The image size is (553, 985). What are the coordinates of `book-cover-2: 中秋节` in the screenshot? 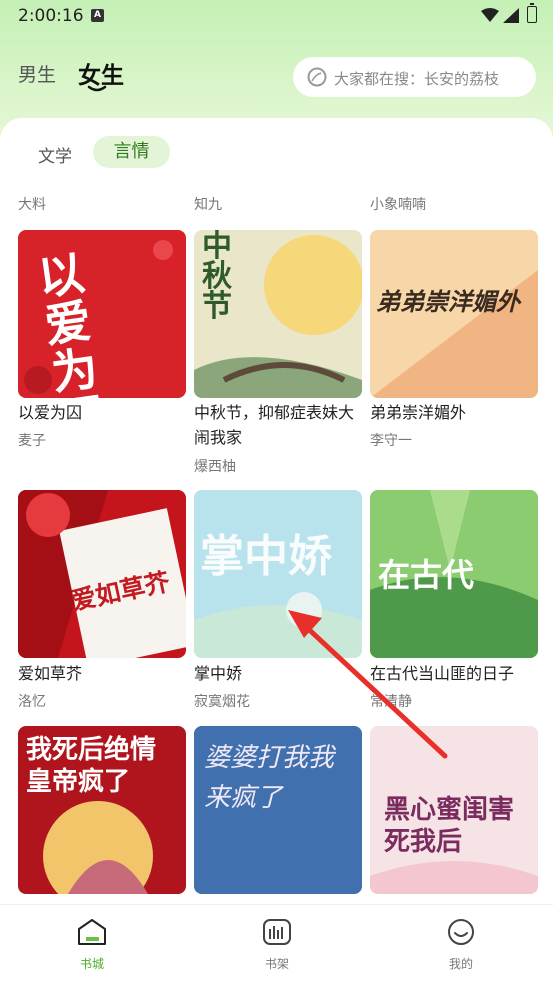 It's located at (278, 314).